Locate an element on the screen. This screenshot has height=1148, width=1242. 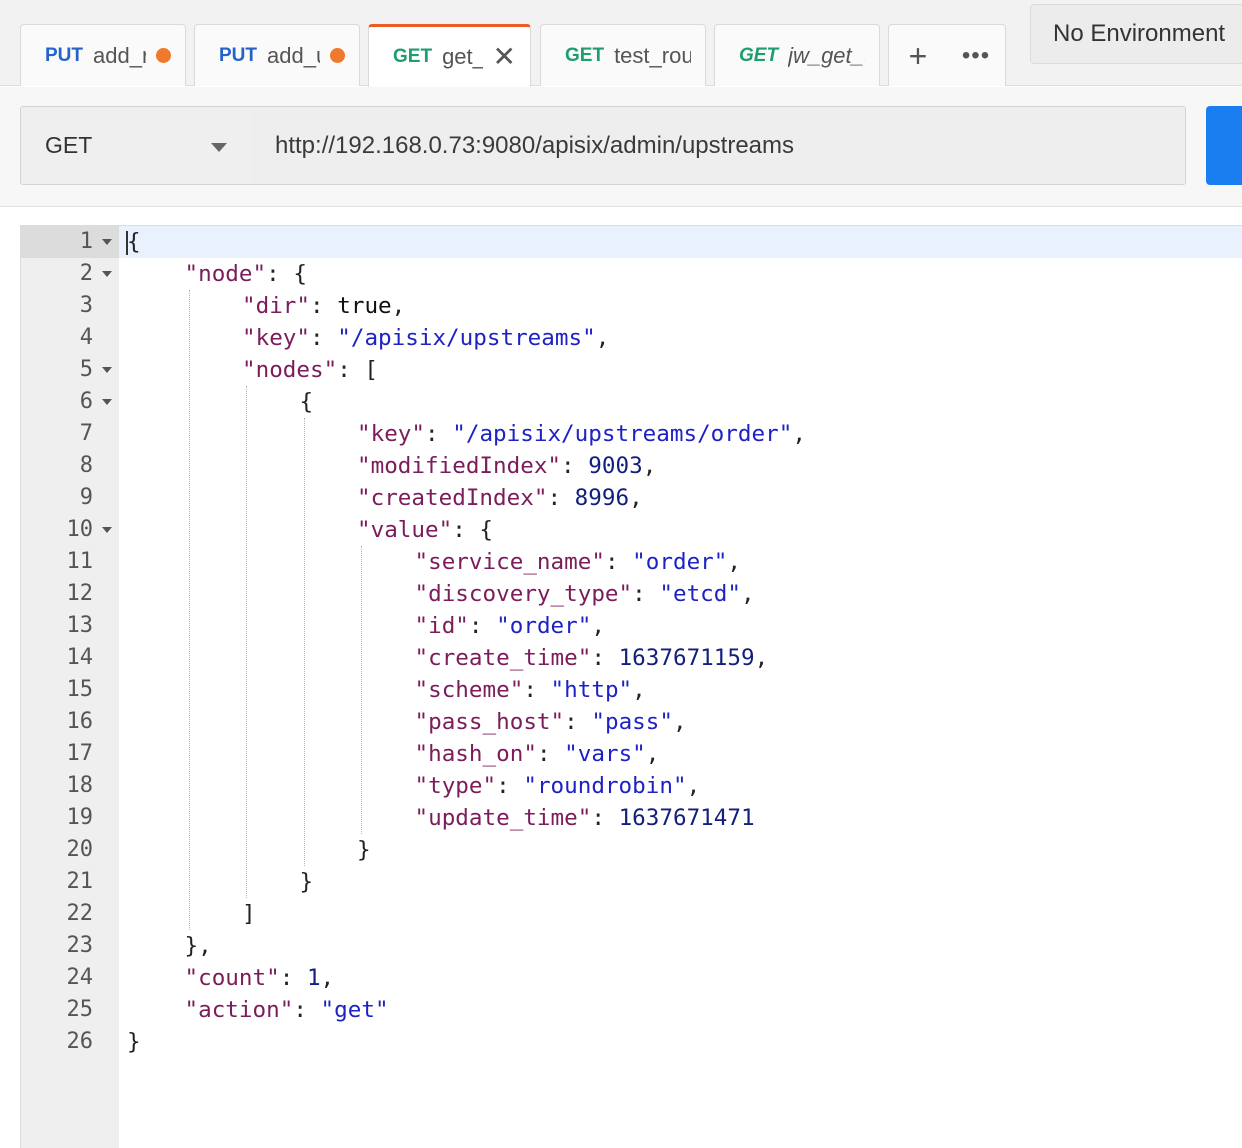
line-number-text: 15 is located at coordinates (80, 689).